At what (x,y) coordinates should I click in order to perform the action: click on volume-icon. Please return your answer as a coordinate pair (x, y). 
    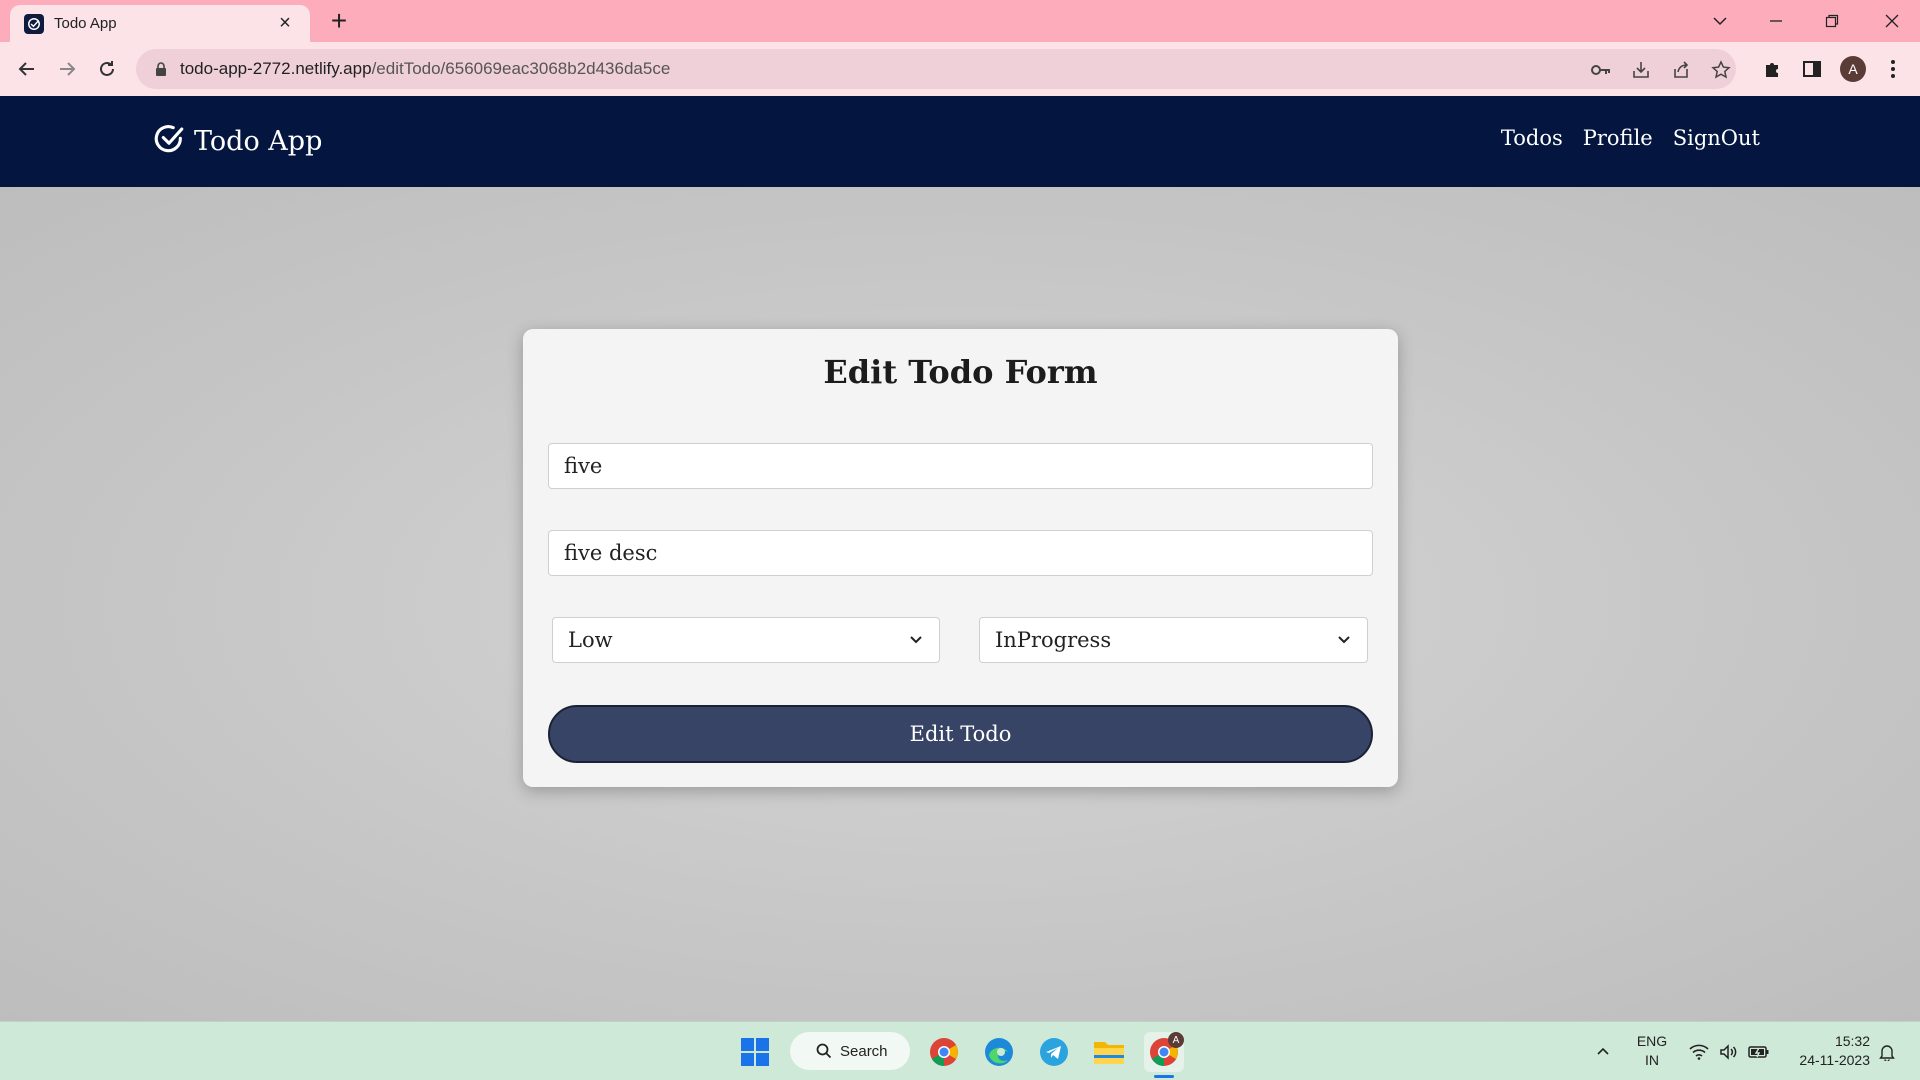
    Looking at the image, I should click on (1729, 1051).